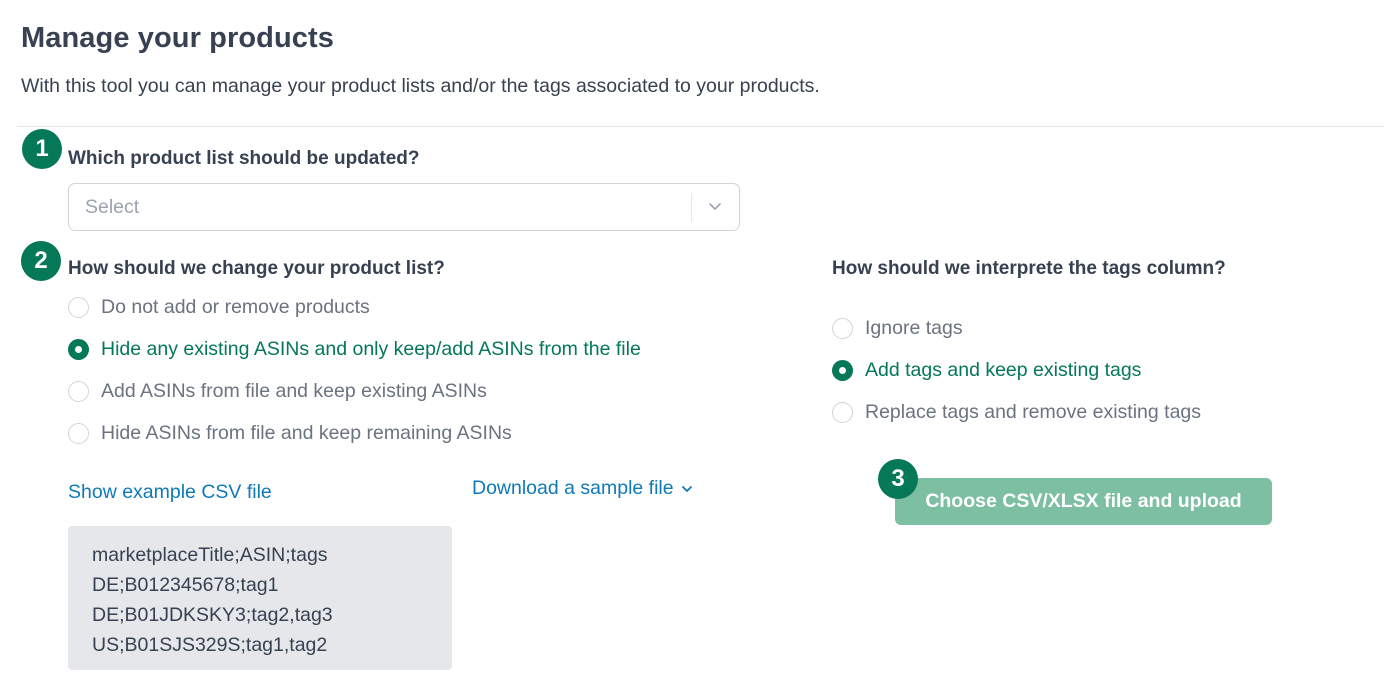 Image resolution: width=1384 pixels, height=690 pixels. What do you see at coordinates (170, 492) in the screenshot?
I see `show-example-csv-link: Show example CSV file` at bounding box center [170, 492].